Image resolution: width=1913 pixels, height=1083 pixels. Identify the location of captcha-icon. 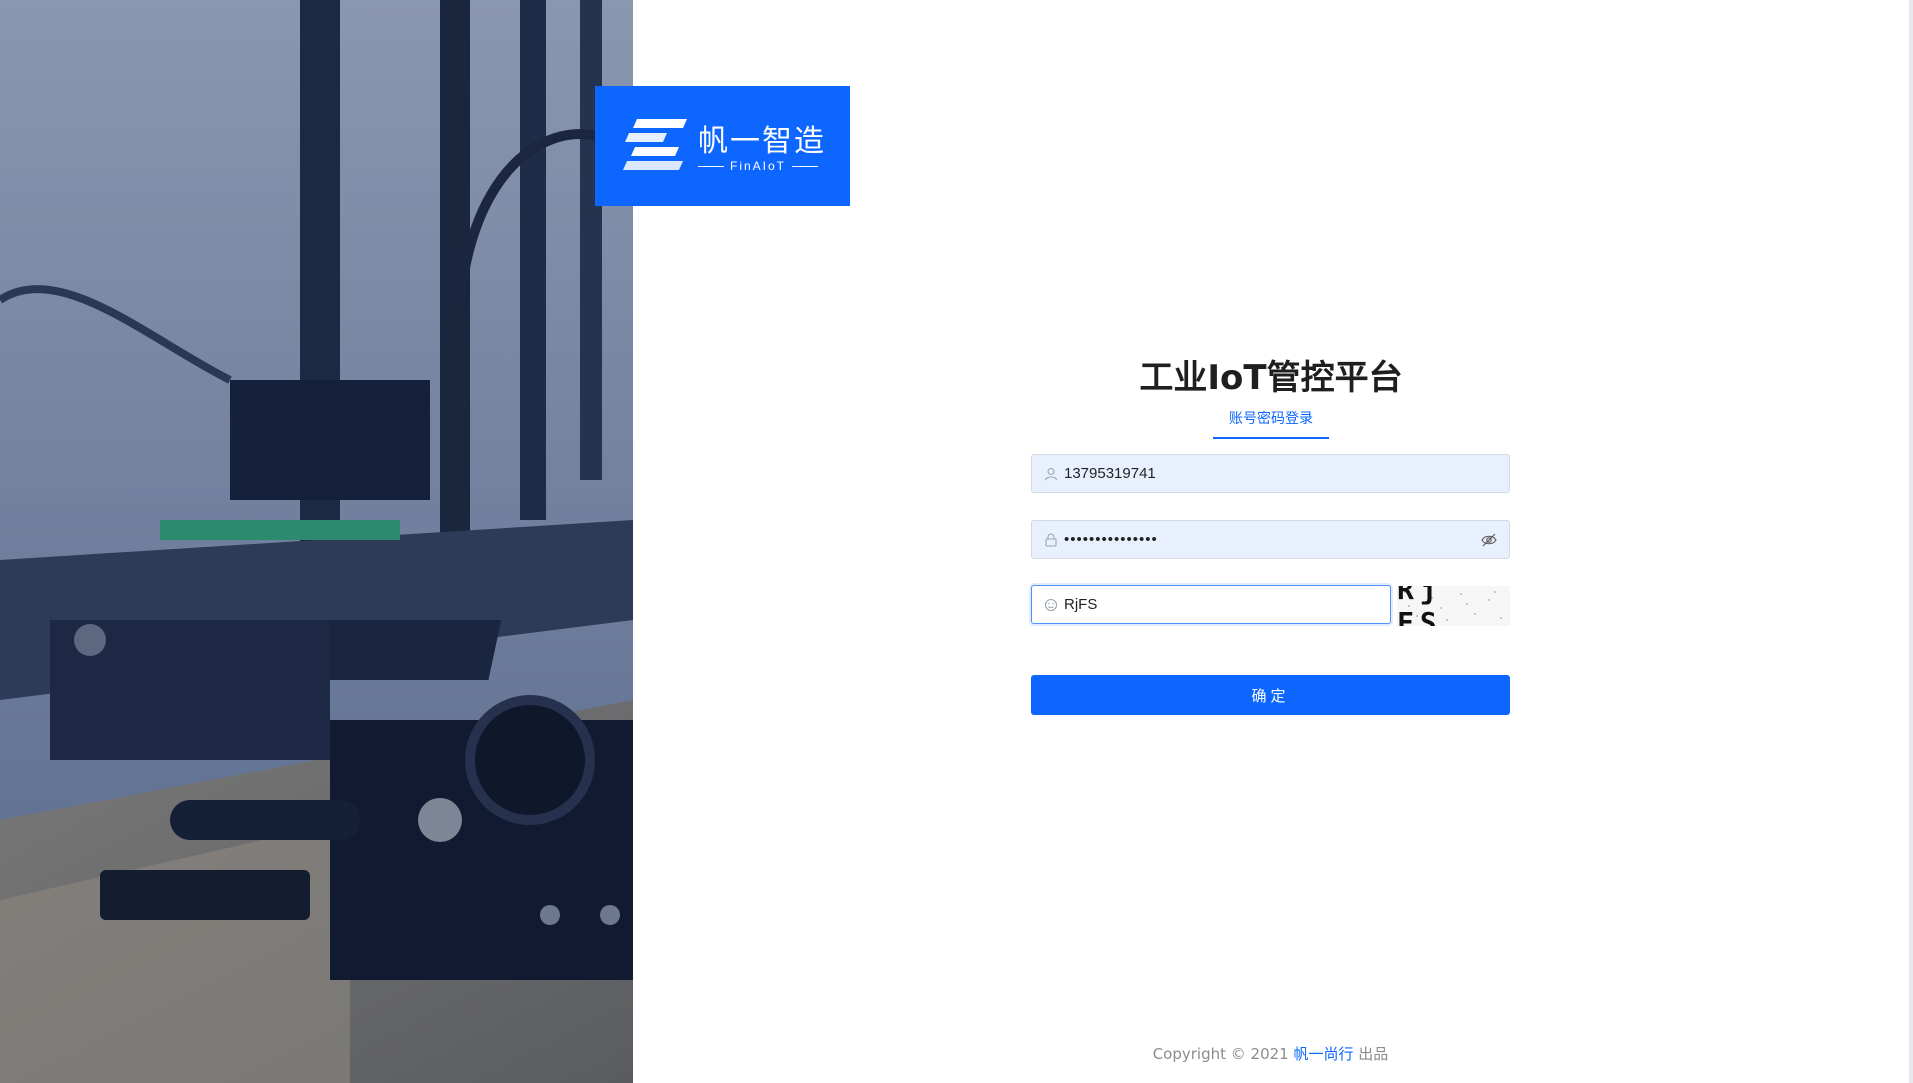
(1051, 604).